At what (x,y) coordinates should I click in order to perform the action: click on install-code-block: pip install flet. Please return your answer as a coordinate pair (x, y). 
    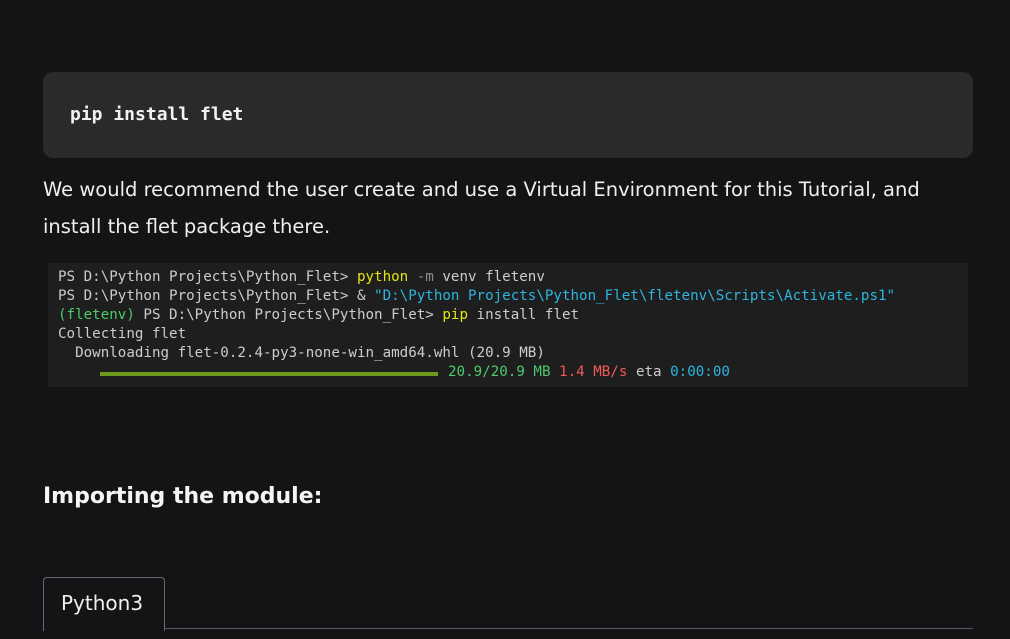
    Looking at the image, I should click on (508, 115).